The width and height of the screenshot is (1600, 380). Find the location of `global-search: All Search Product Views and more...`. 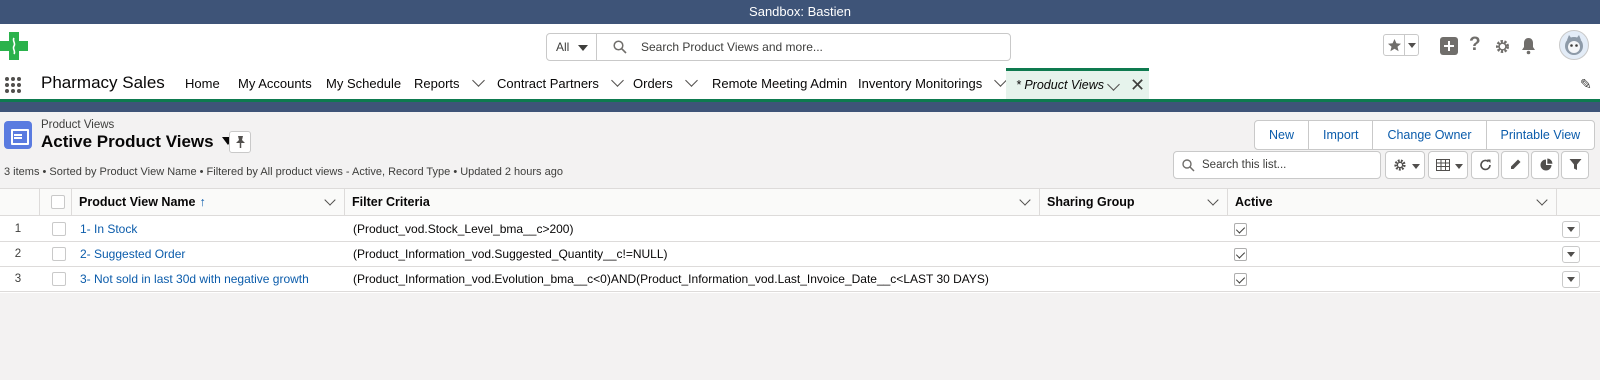

global-search: All Search Product Views and more... is located at coordinates (778, 47).